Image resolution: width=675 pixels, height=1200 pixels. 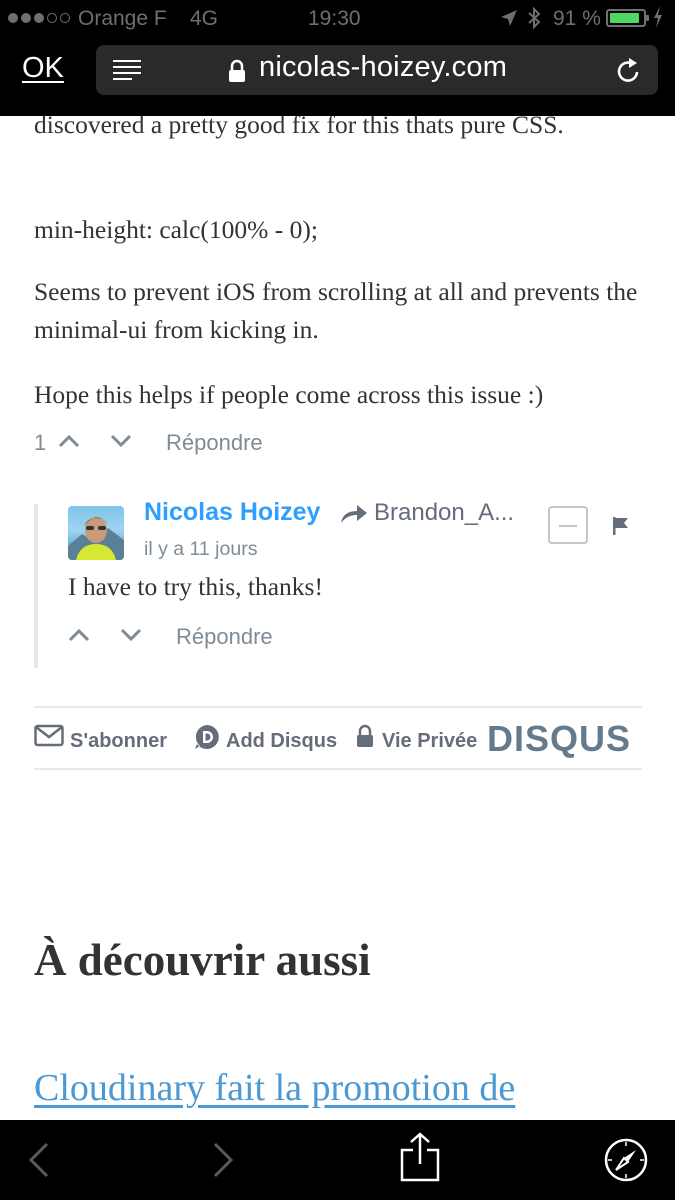 I want to click on network-type: 4G, so click(x=204, y=18).